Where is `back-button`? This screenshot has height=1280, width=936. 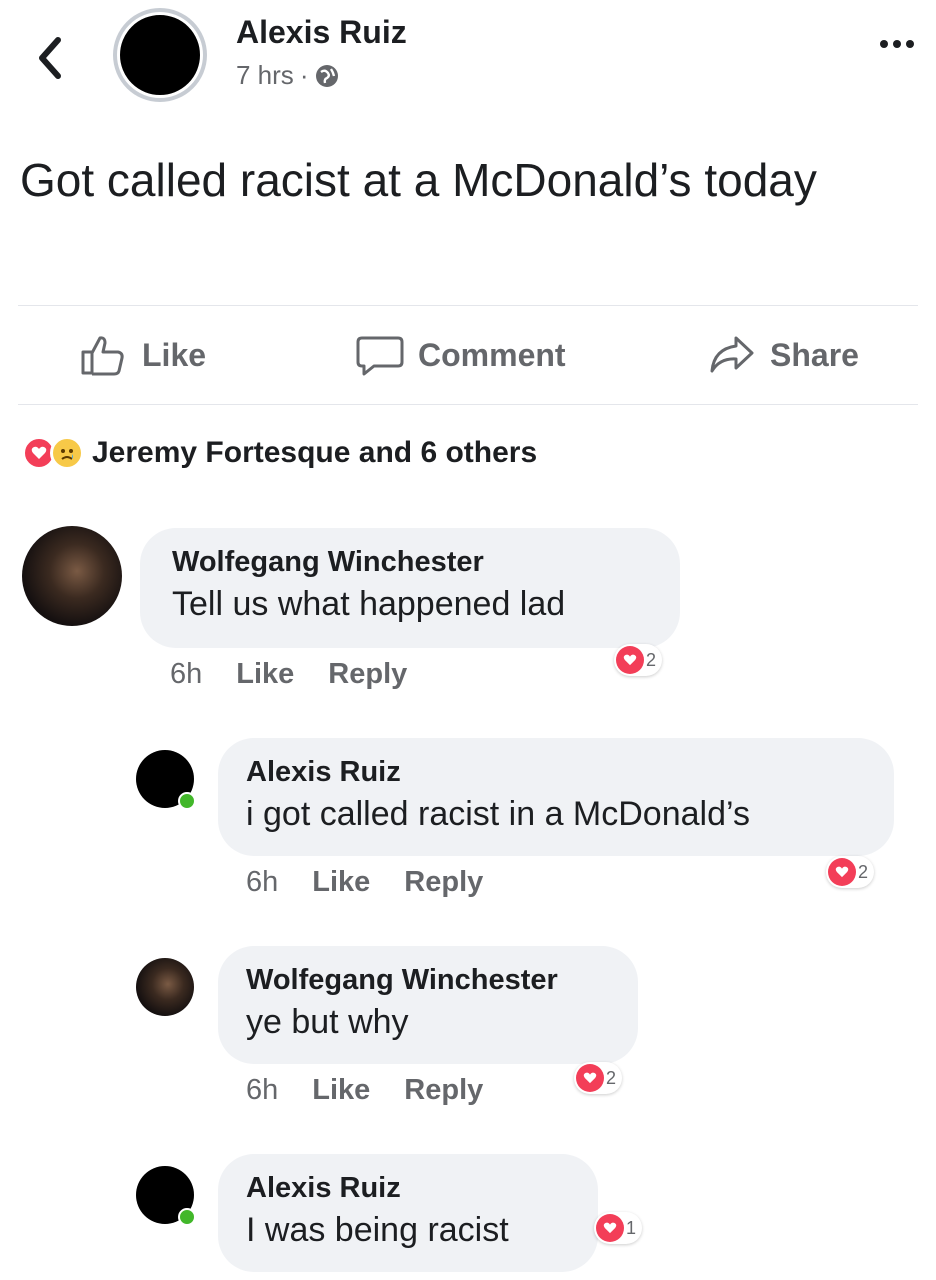
back-button is located at coordinates (50, 58).